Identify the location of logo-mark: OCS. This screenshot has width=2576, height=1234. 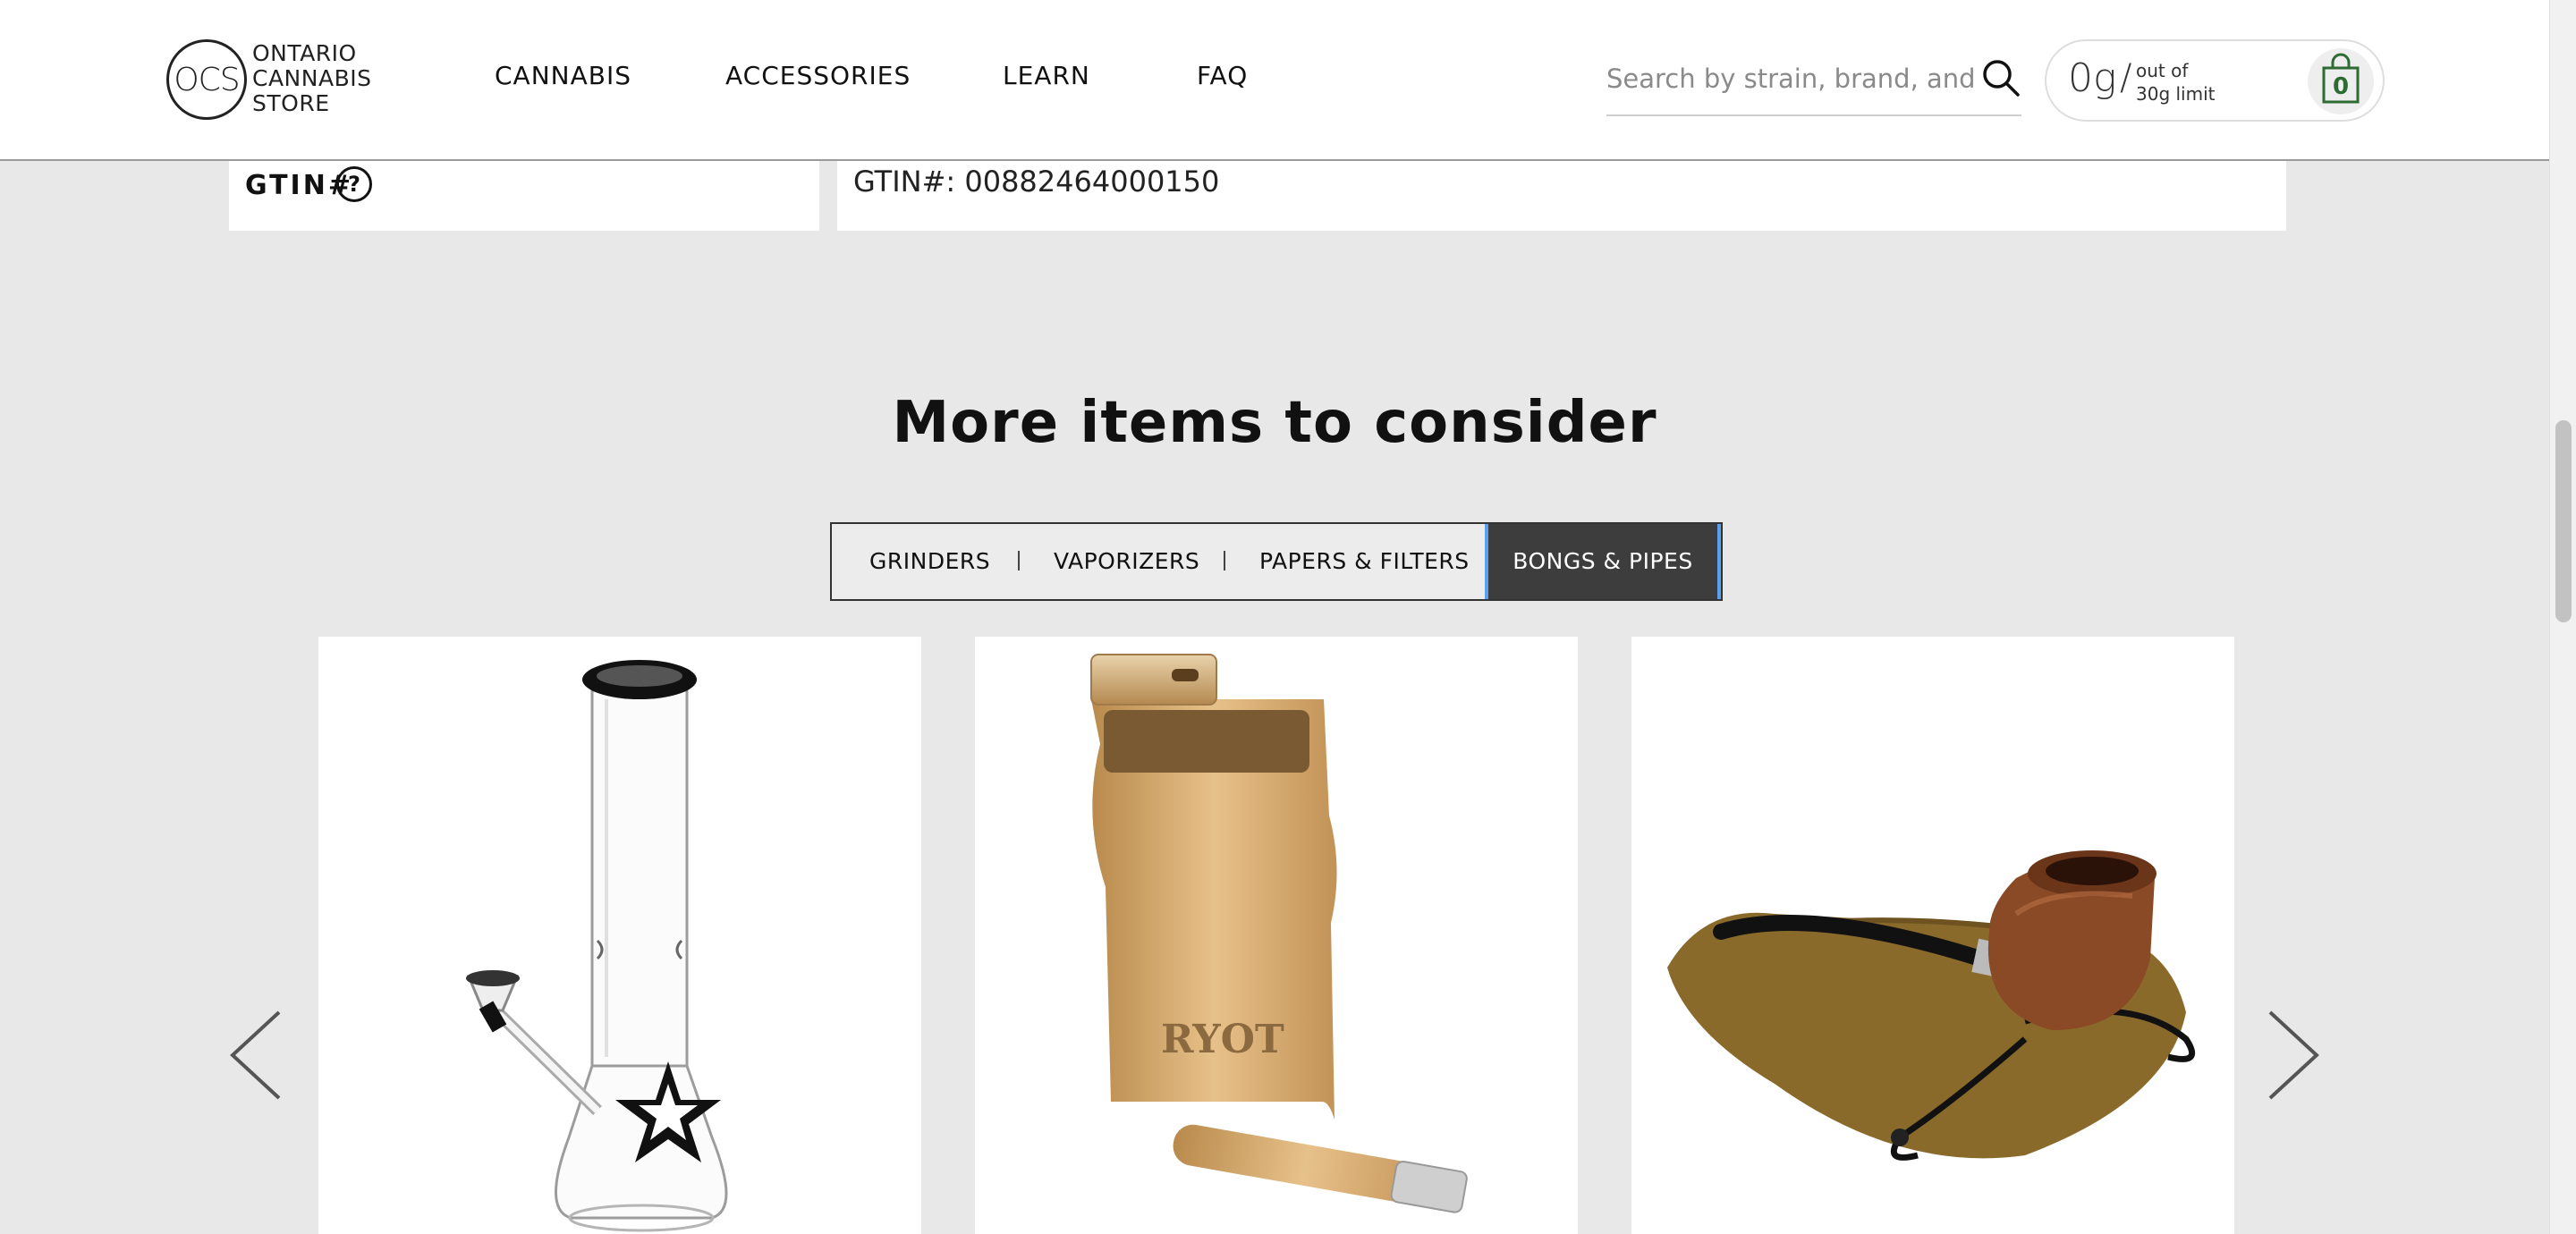
(206, 79).